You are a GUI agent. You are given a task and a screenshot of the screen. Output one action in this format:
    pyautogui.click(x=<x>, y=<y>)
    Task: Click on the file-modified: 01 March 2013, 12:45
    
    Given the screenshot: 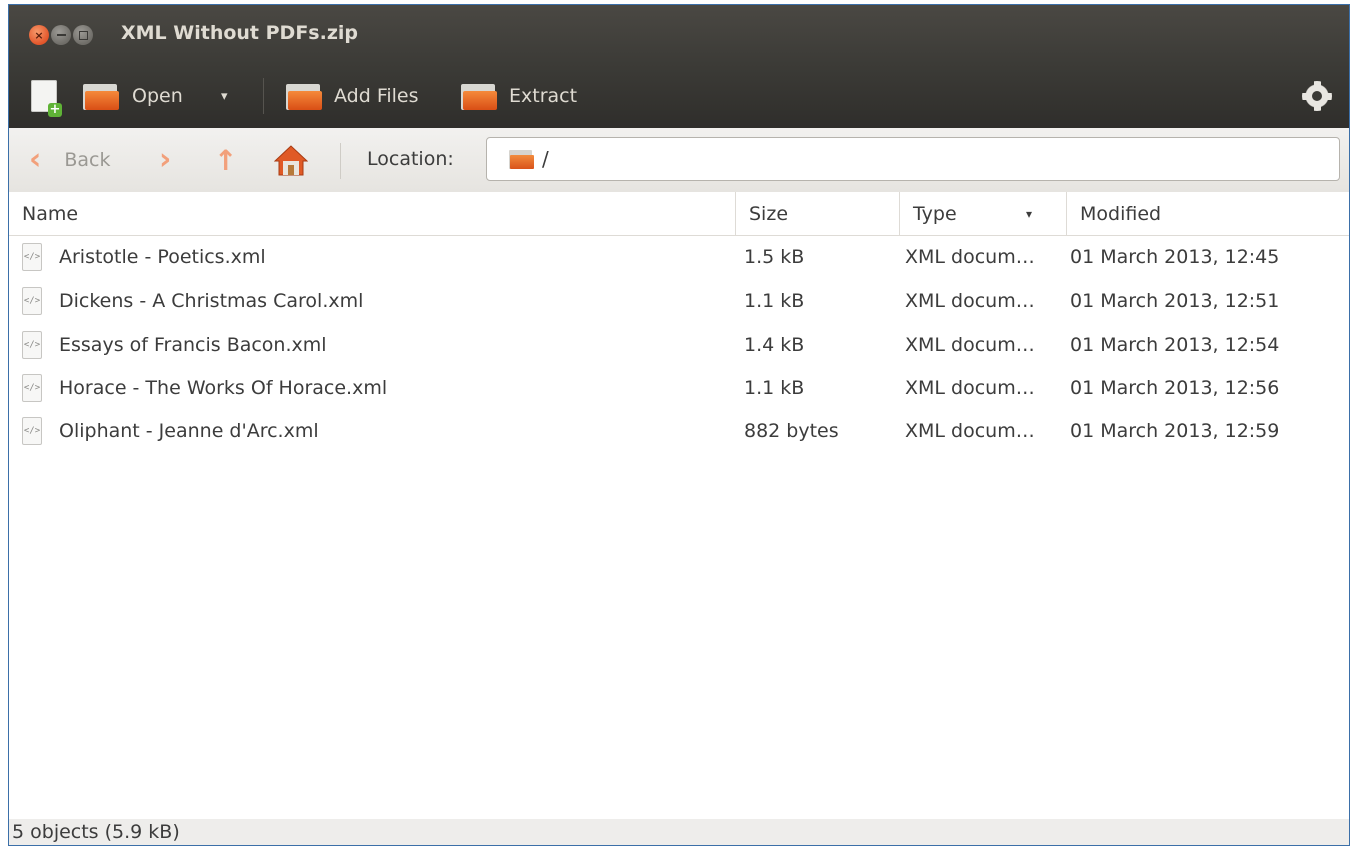 What is the action you would take?
    pyautogui.click(x=1175, y=257)
    